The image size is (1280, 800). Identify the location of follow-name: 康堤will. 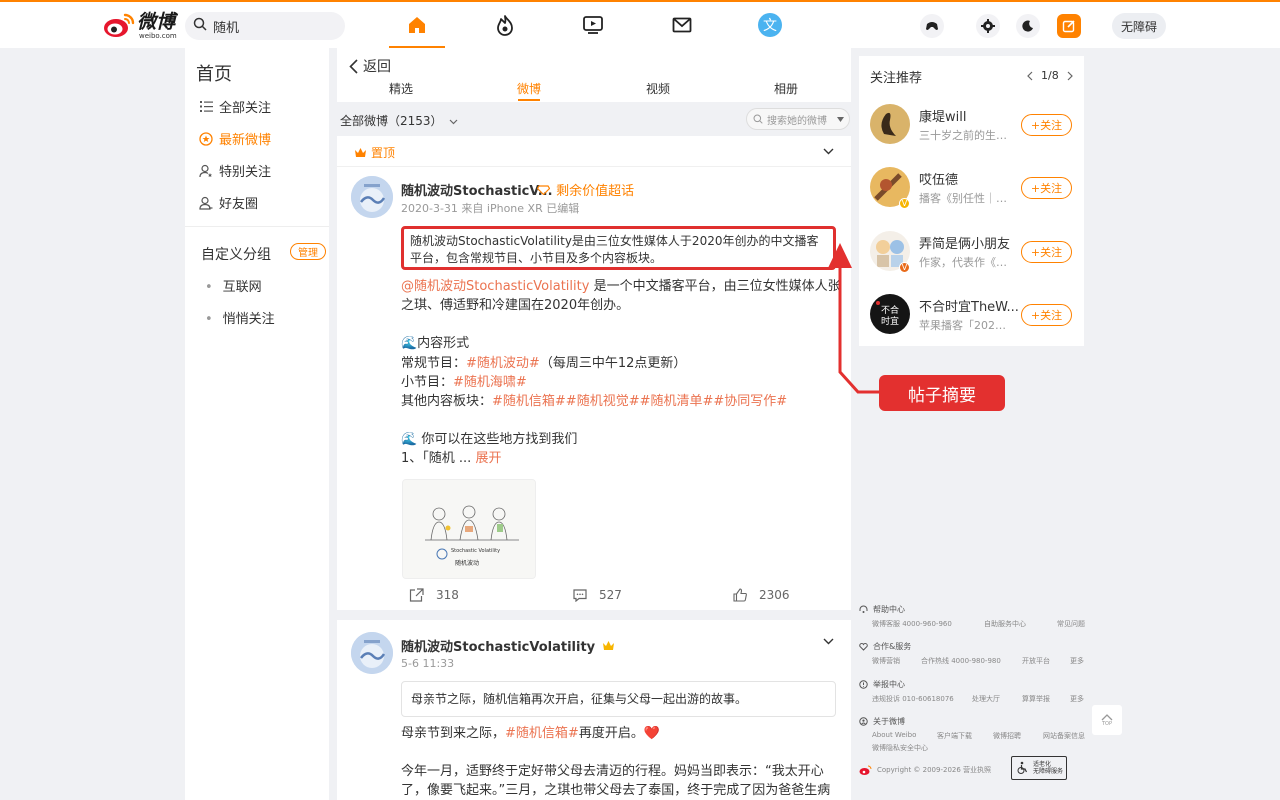
(942, 115).